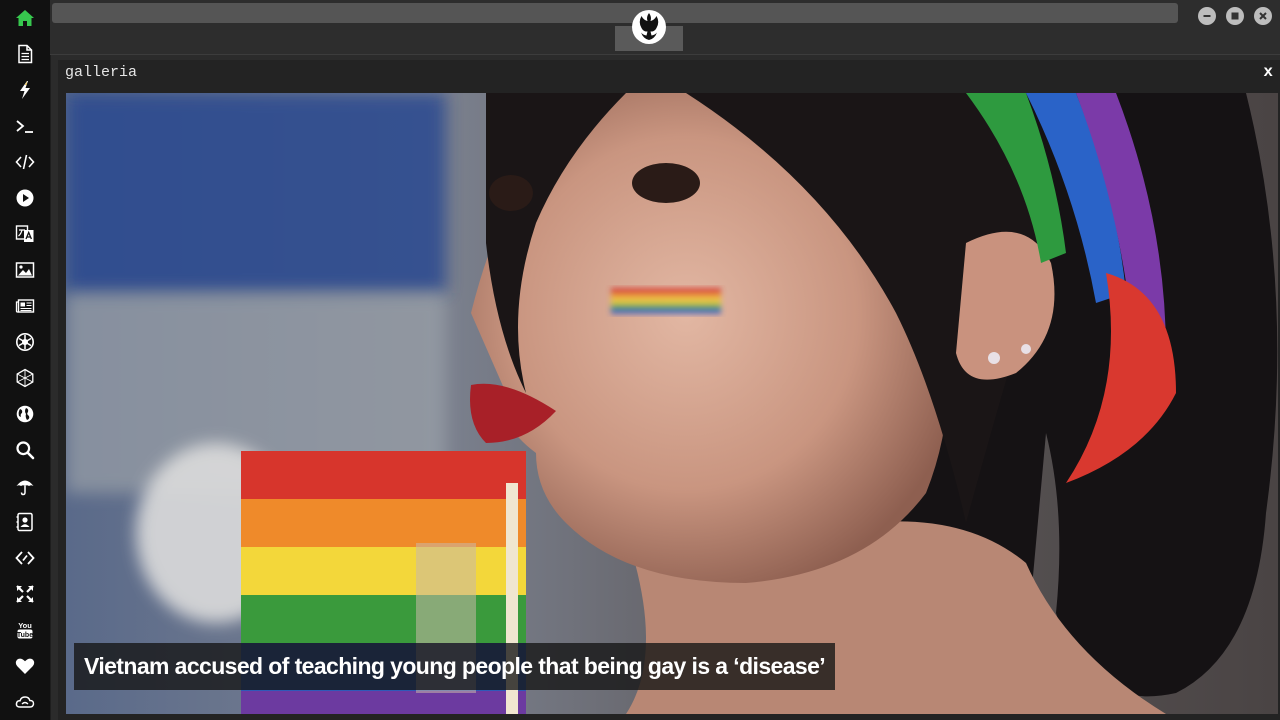  I want to click on sidebar-item-hexagon, so click(25, 378).